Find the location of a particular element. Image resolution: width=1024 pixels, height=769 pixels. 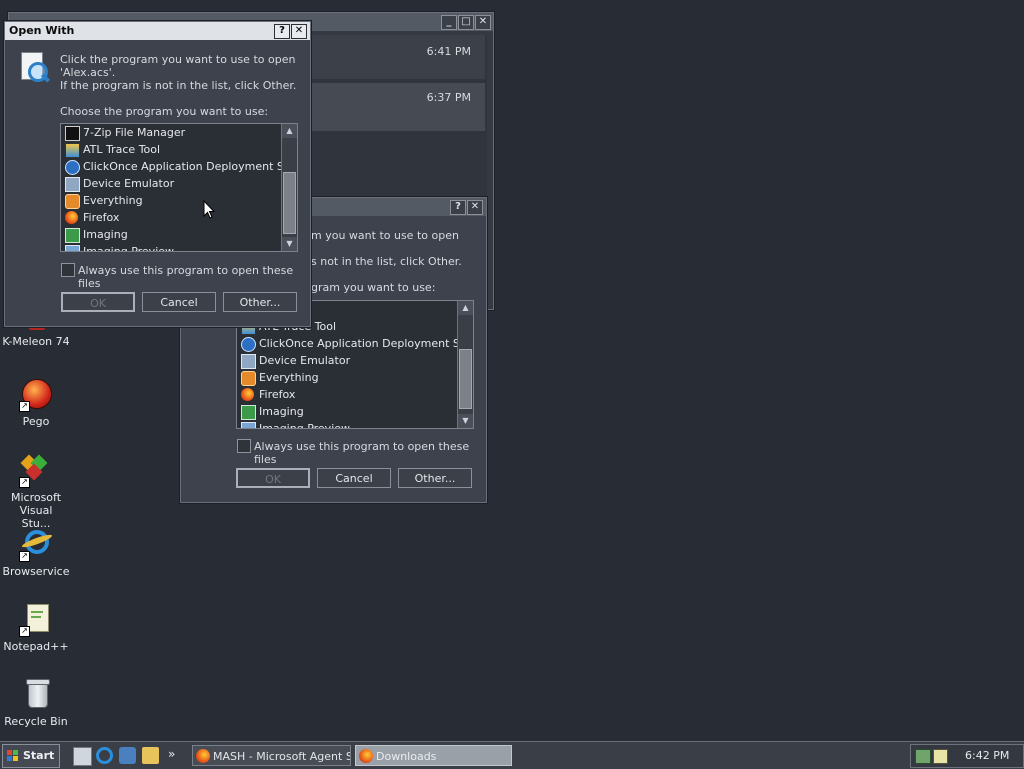

network-icon is located at coordinates (923, 756).